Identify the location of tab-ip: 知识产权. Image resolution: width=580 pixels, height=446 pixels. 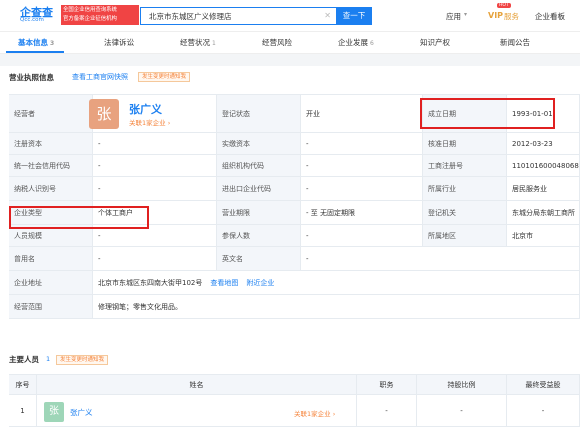
(435, 42).